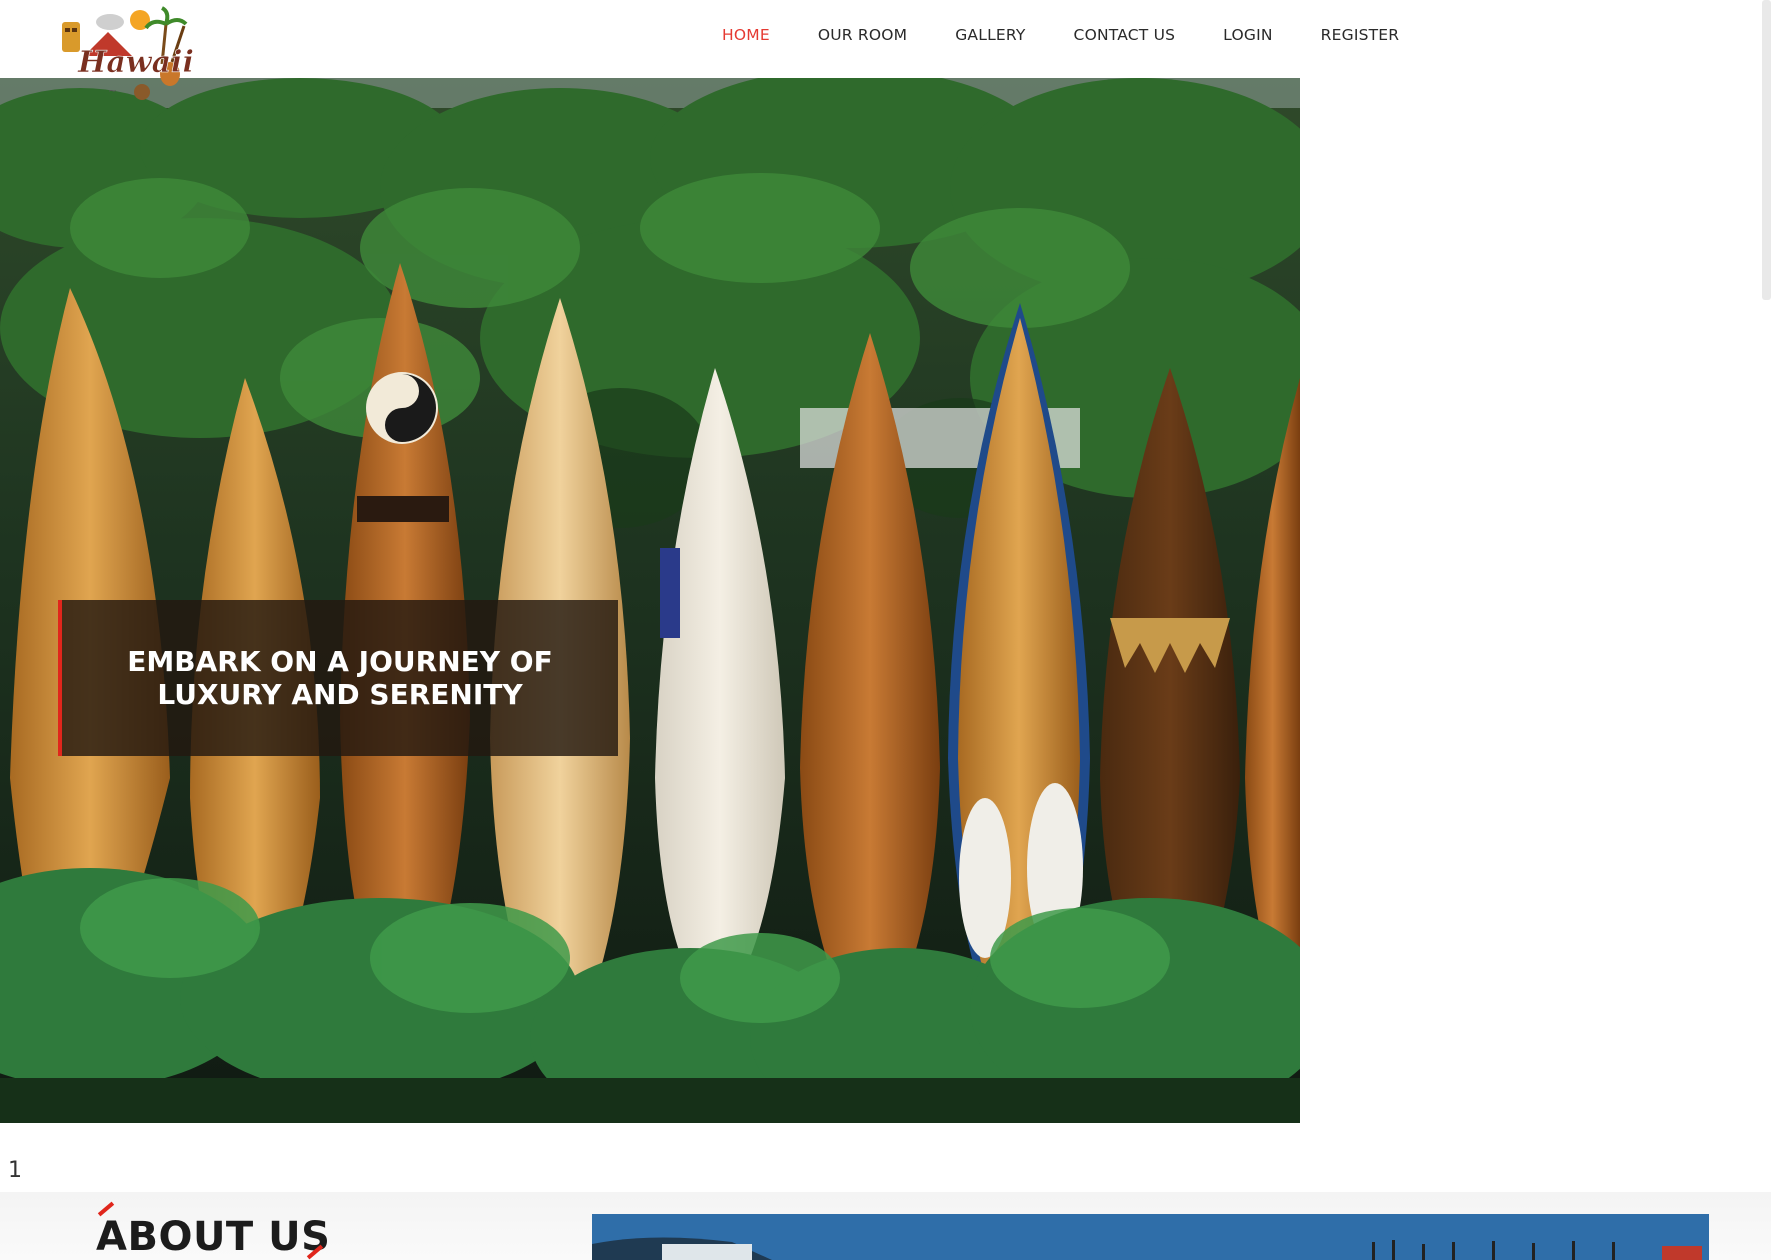 The image size is (1771, 1260). Describe the element at coordinates (15, 1170) in the screenshot. I see `page-number: 1` at that location.